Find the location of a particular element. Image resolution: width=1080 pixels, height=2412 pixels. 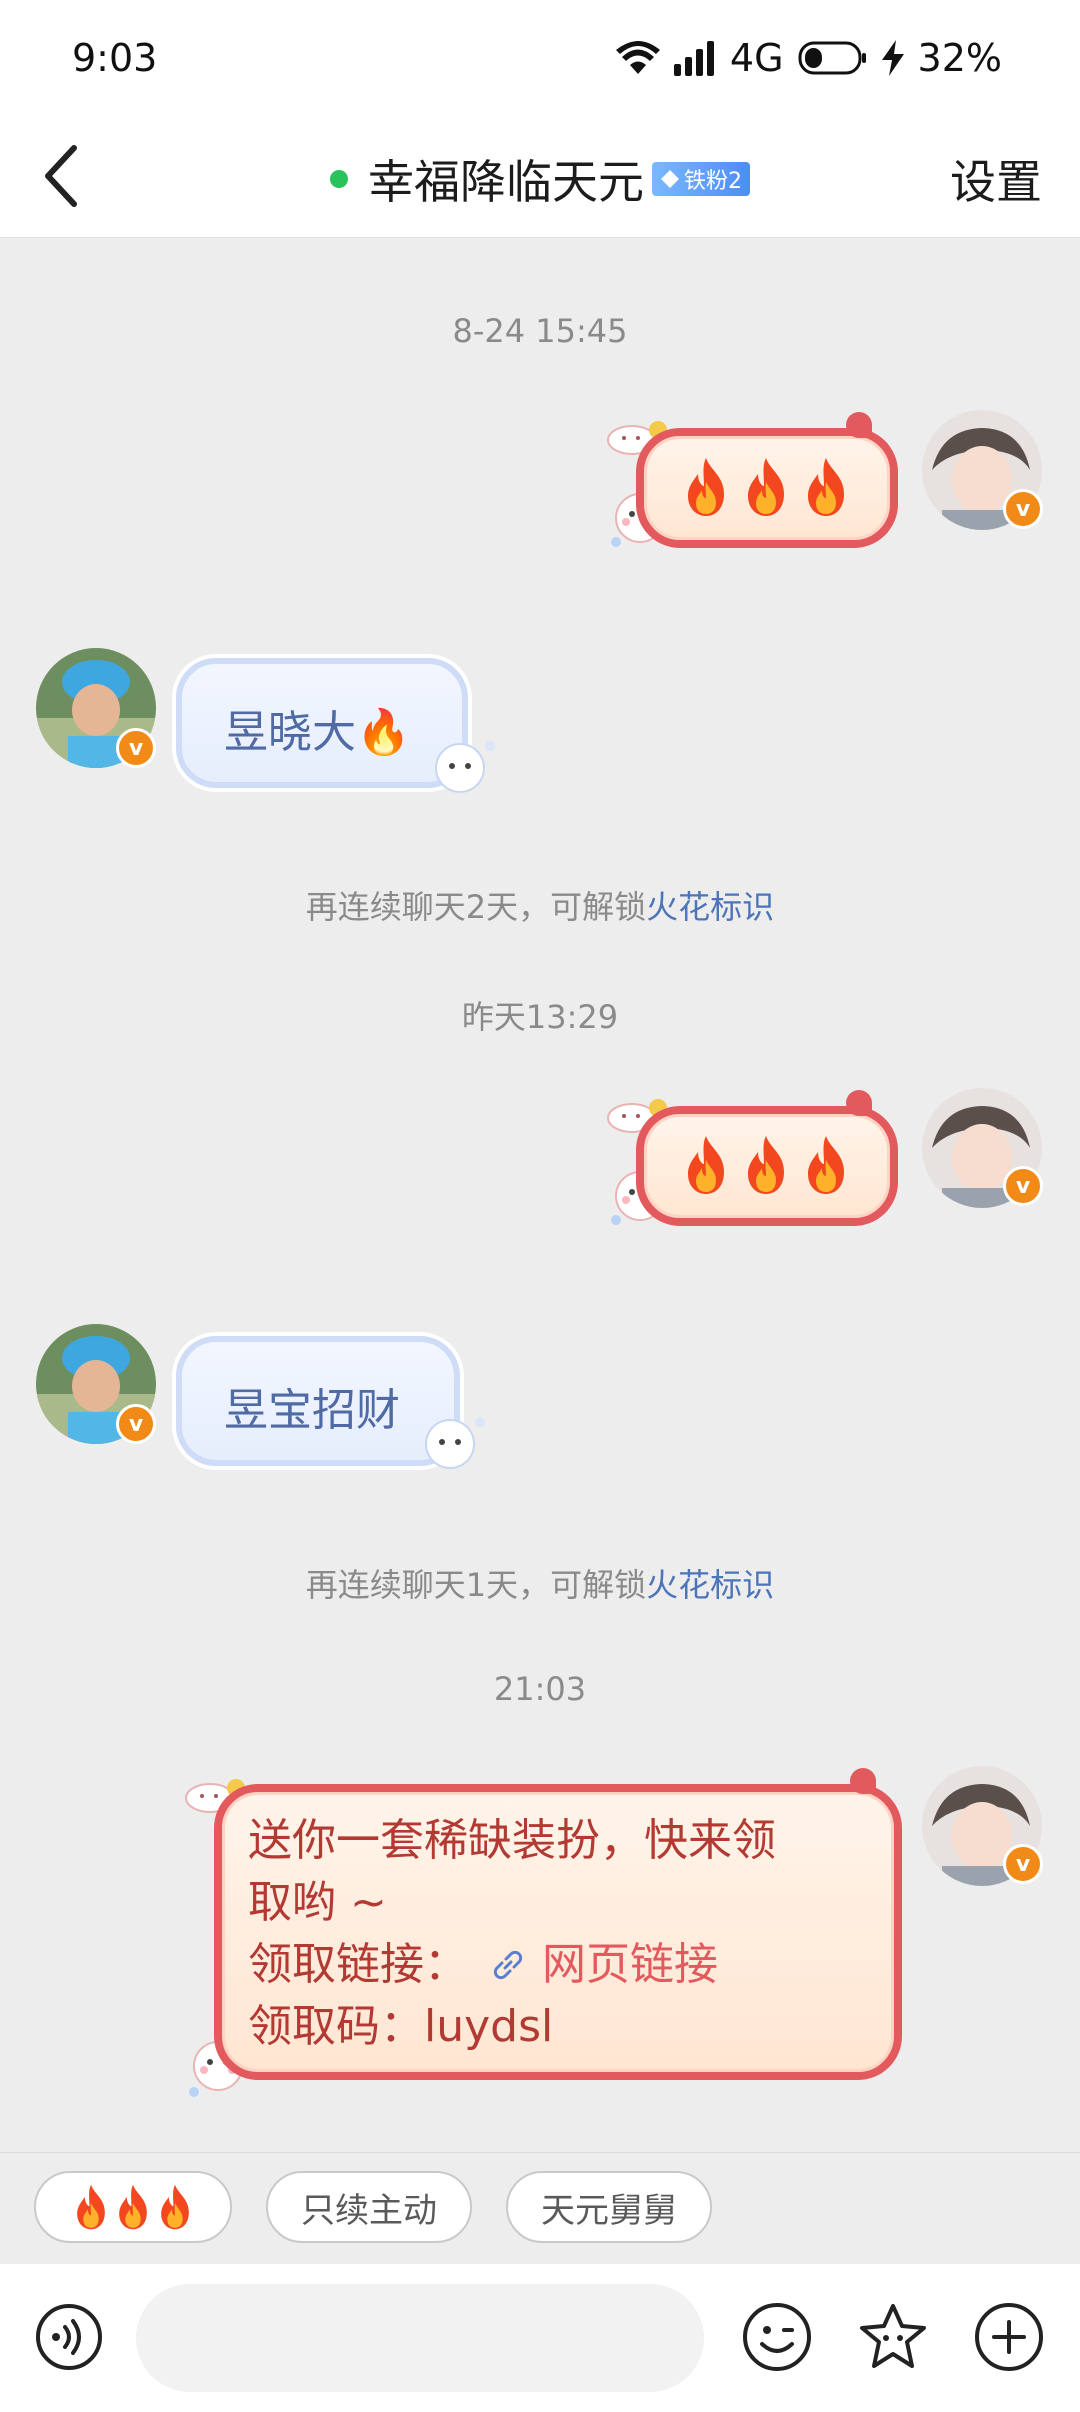

emoji-icon is located at coordinates (777, 2337).